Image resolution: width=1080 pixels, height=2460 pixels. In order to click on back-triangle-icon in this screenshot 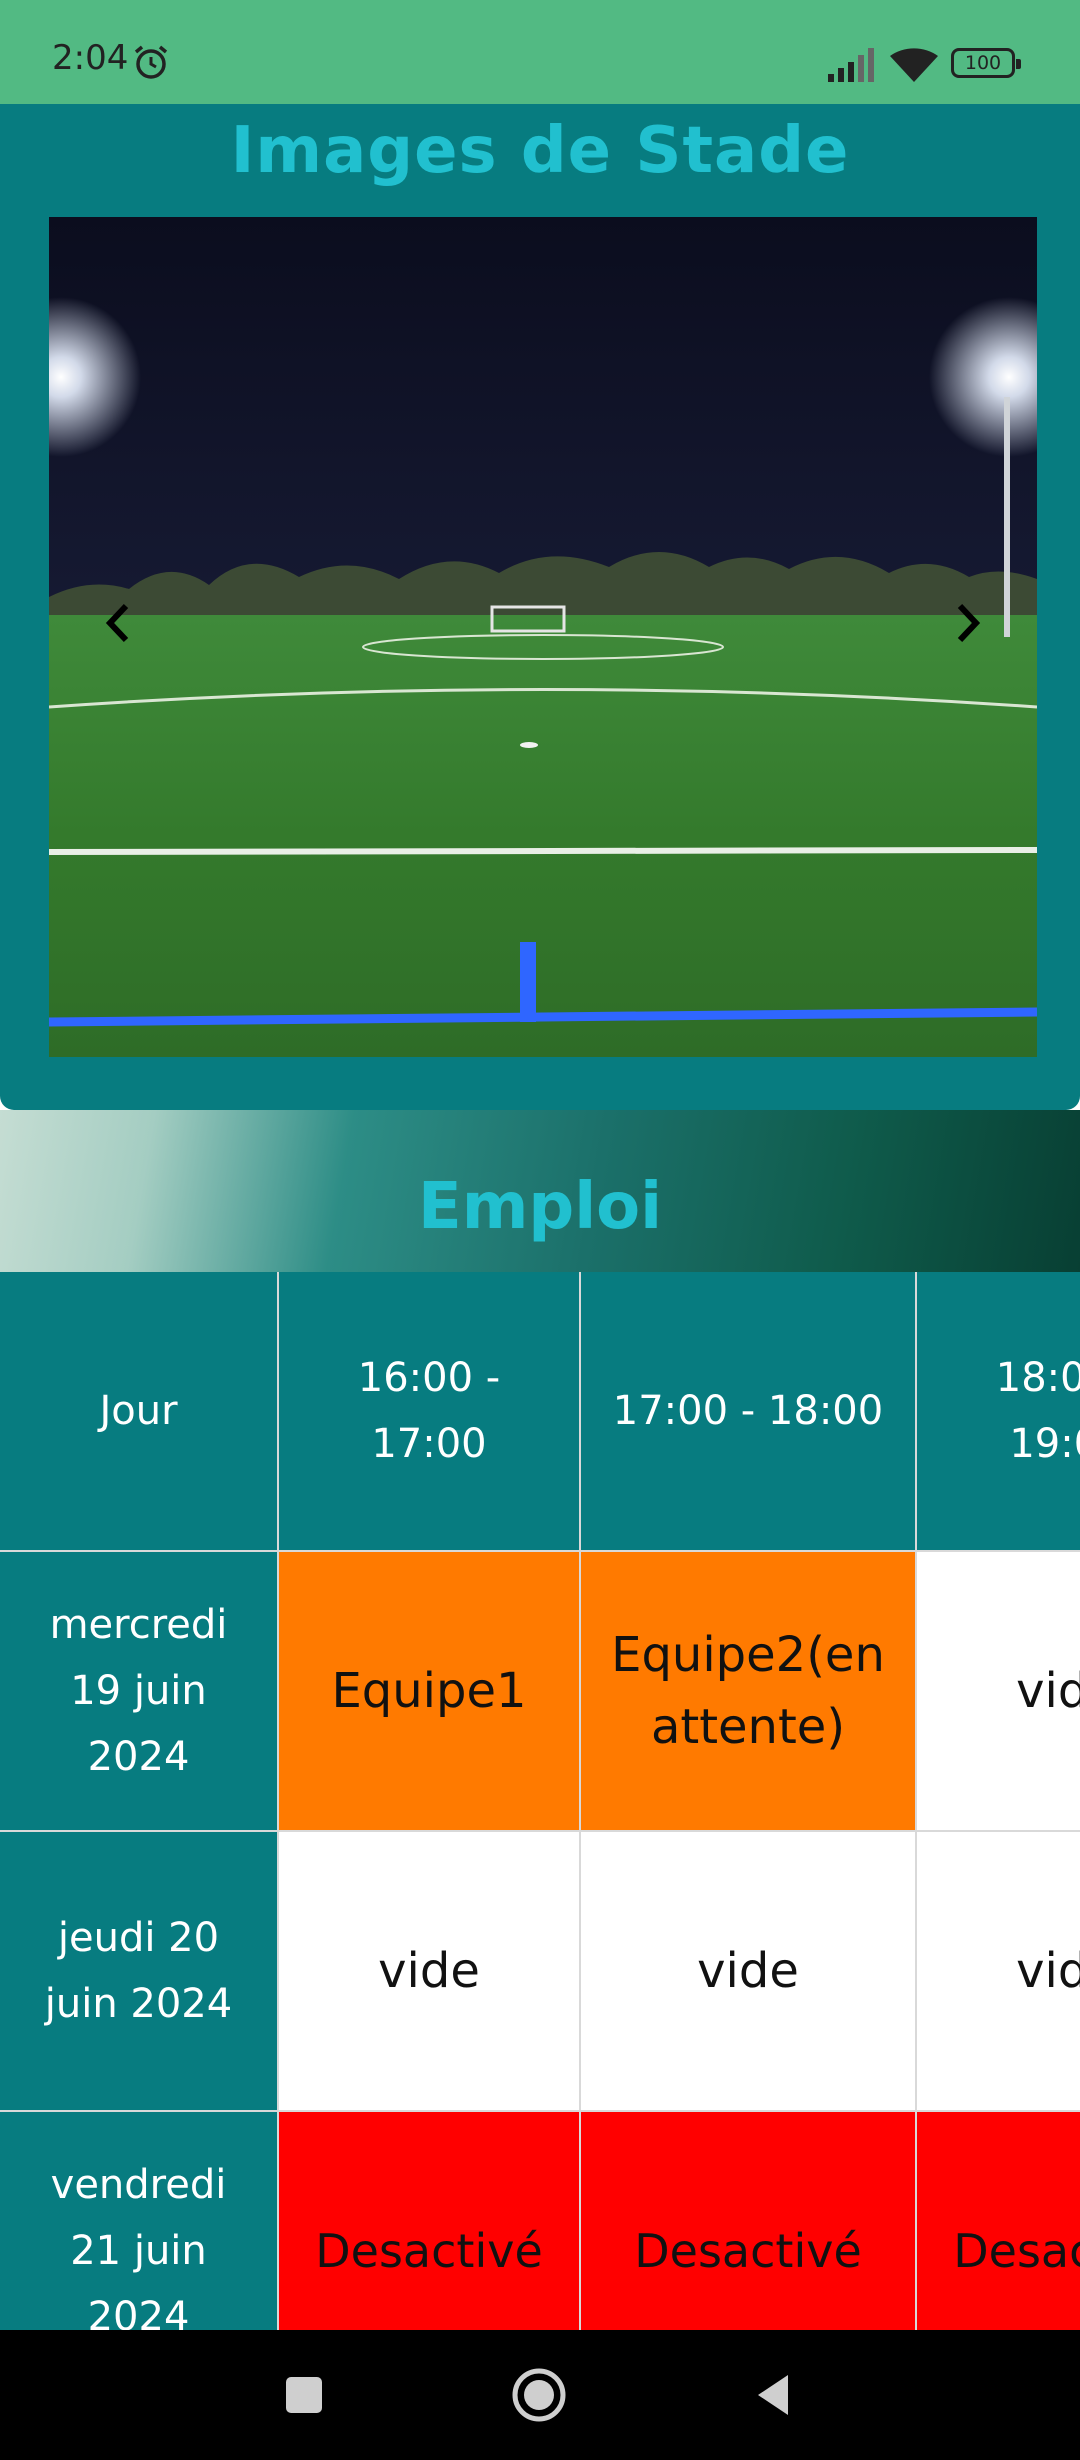, I will do `click(774, 2395)`.